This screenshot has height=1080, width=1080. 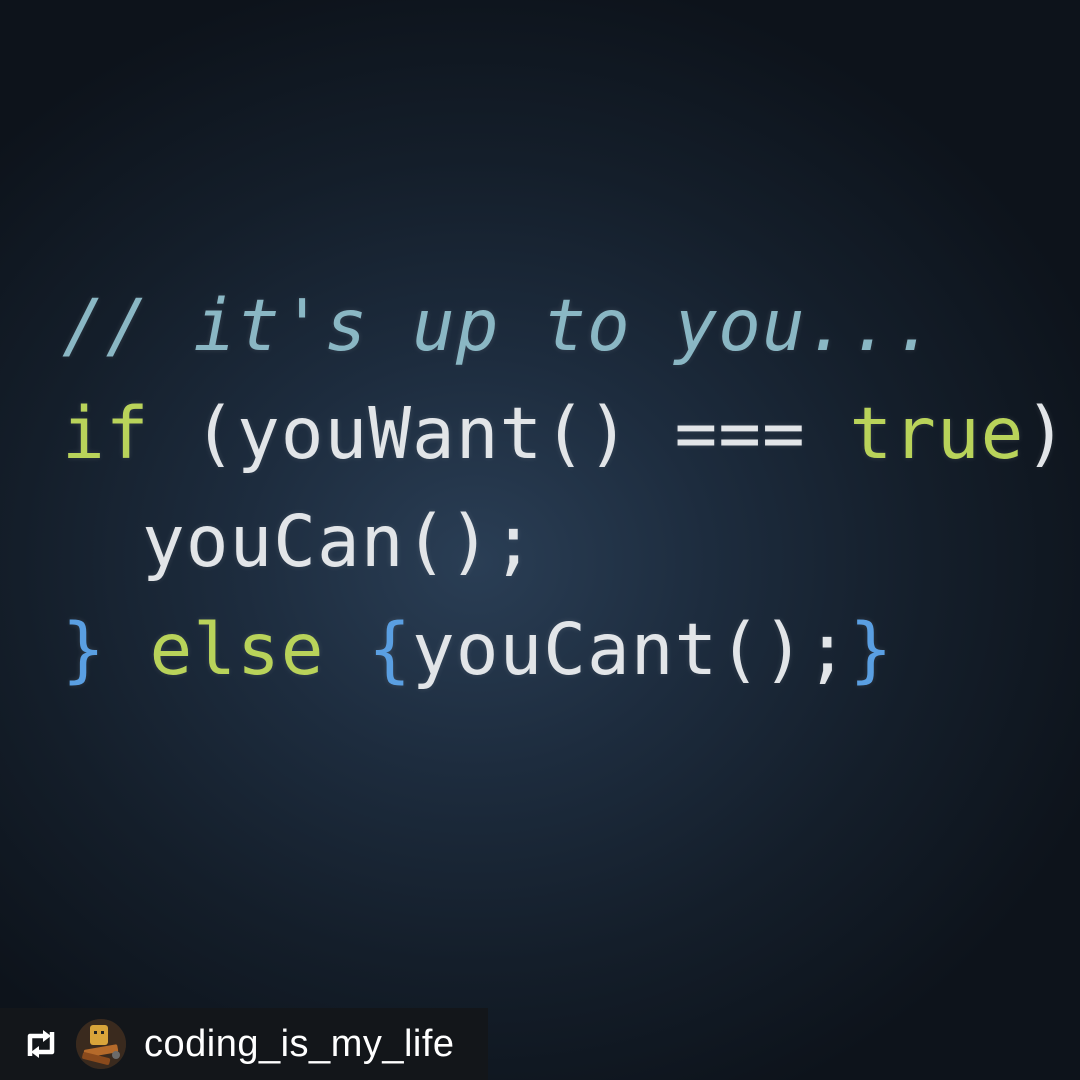 I want to click on condition-open: (youWant() ===, so click(x=499, y=433).